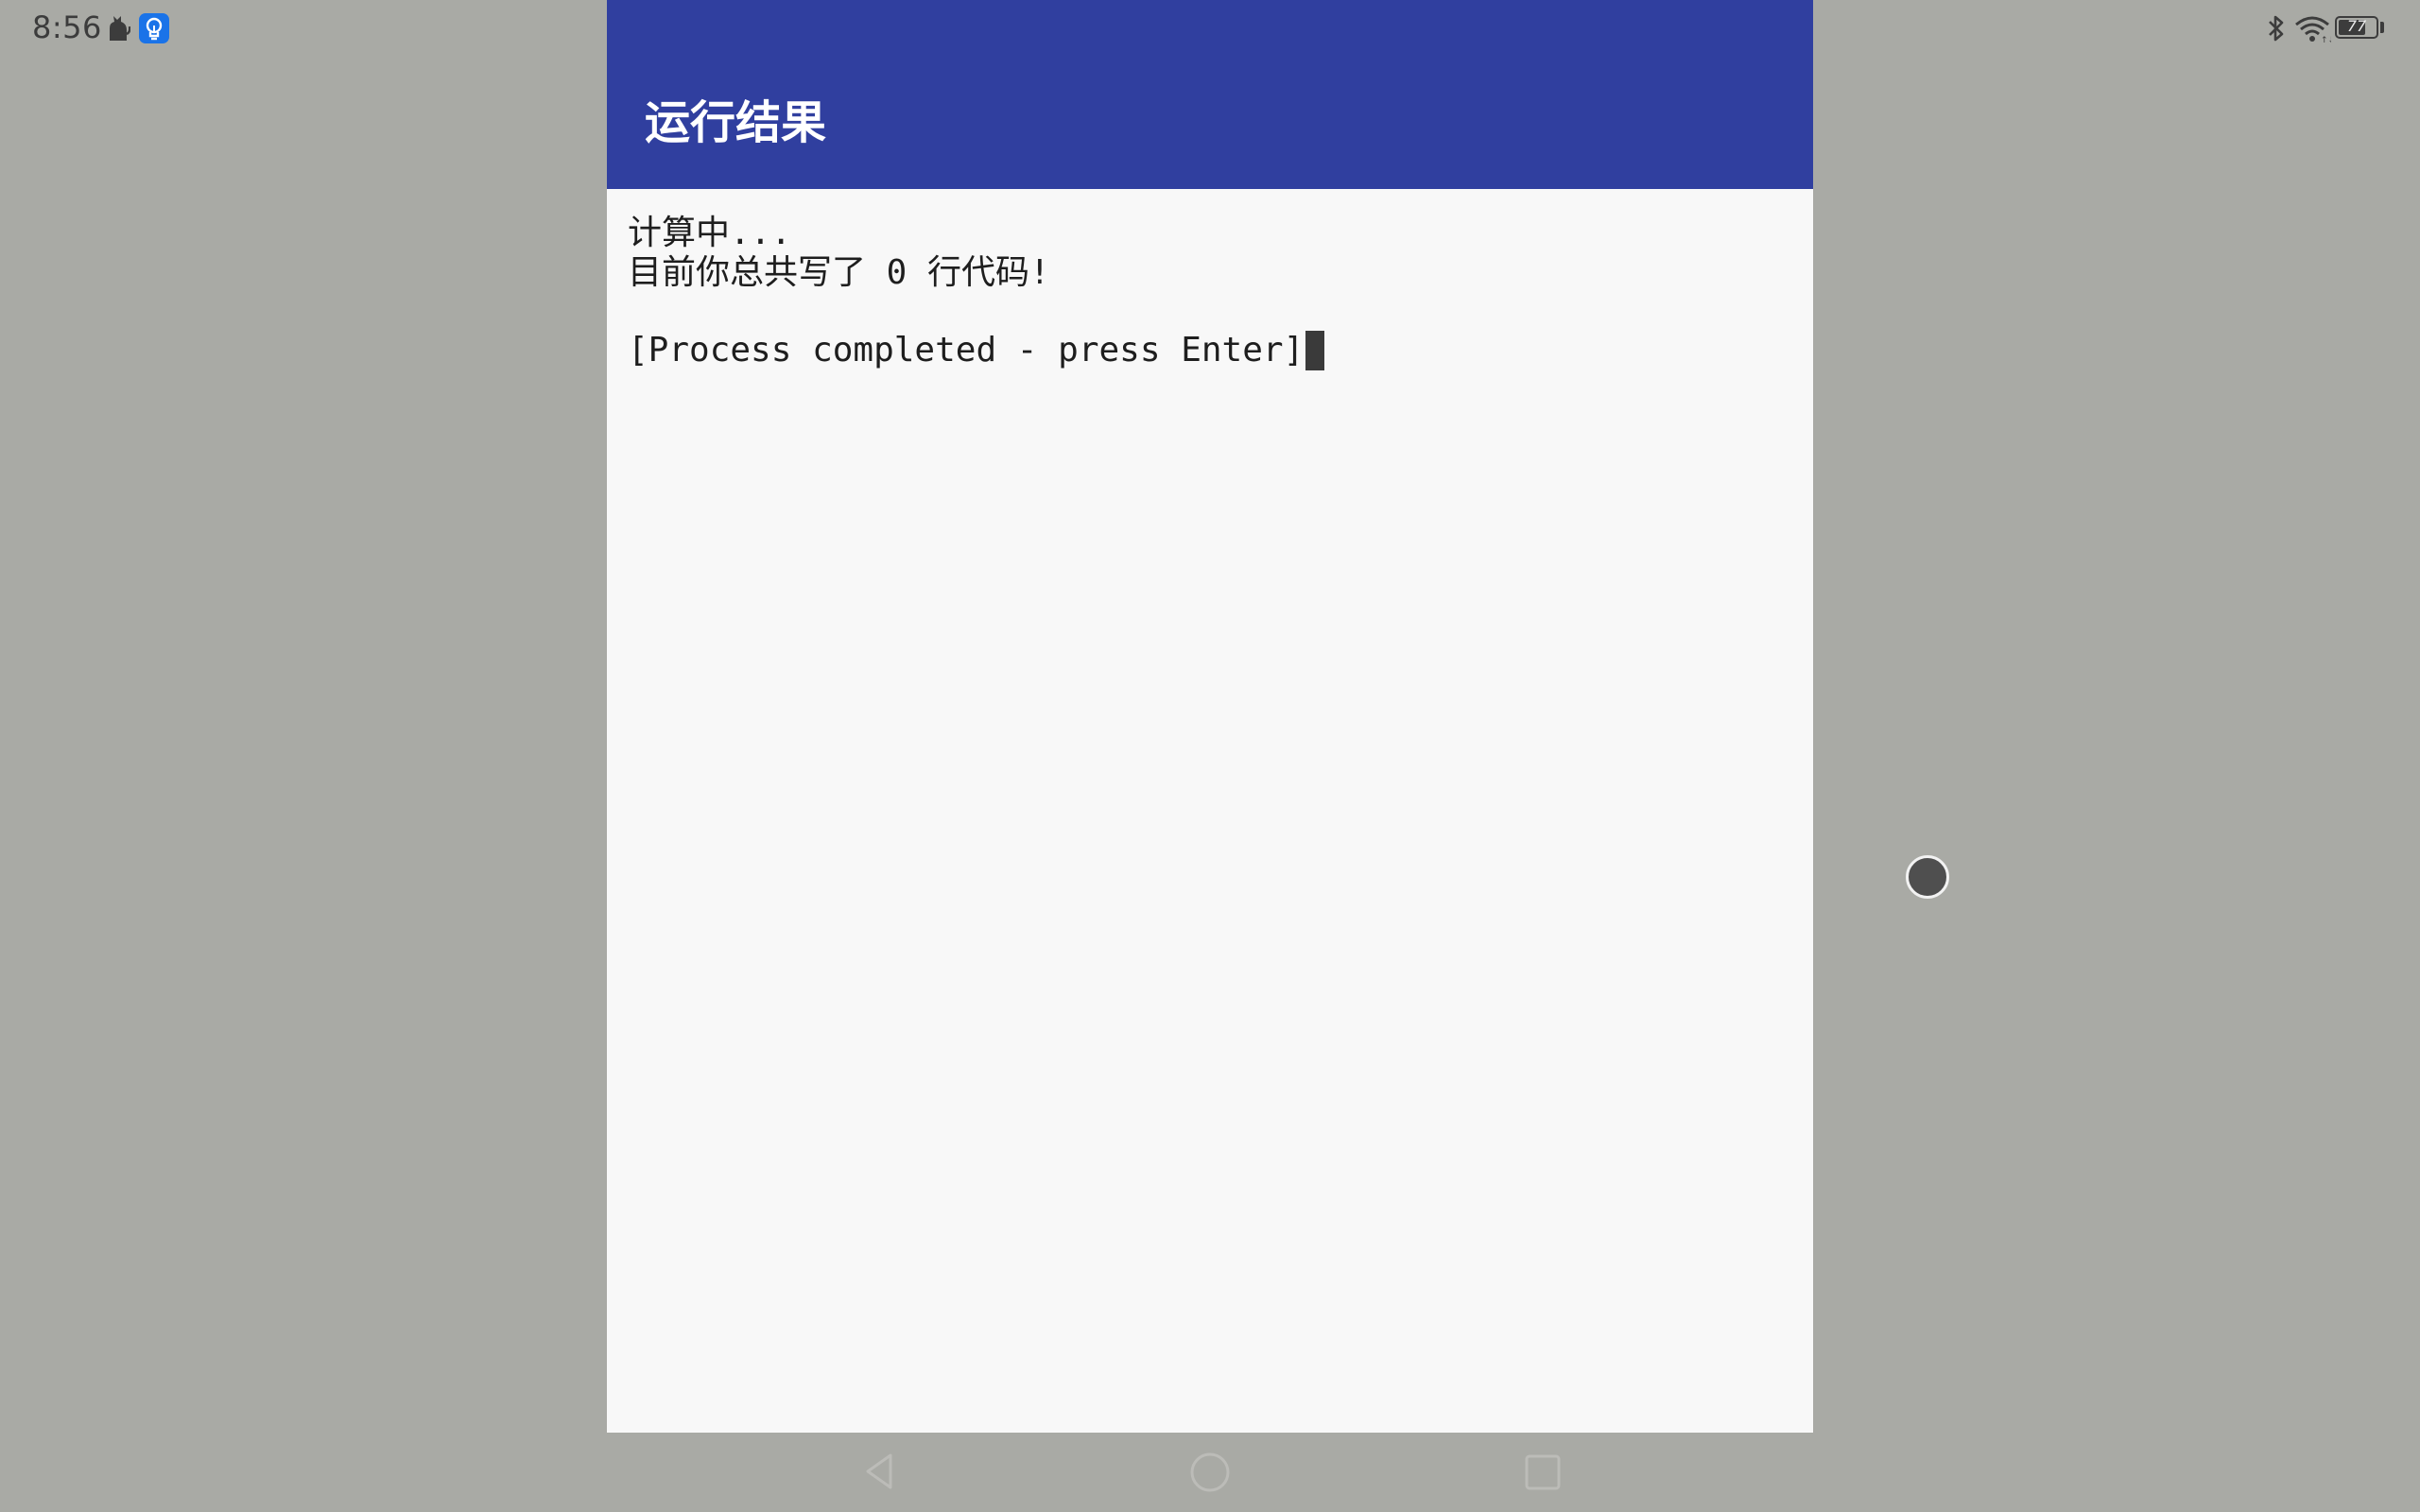 Image resolution: width=2420 pixels, height=1512 pixels. Describe the element at coordinates (839, 272) in the screenshot. I see `terminal-line: 目前你总共写了 0 行代码!` at that location.